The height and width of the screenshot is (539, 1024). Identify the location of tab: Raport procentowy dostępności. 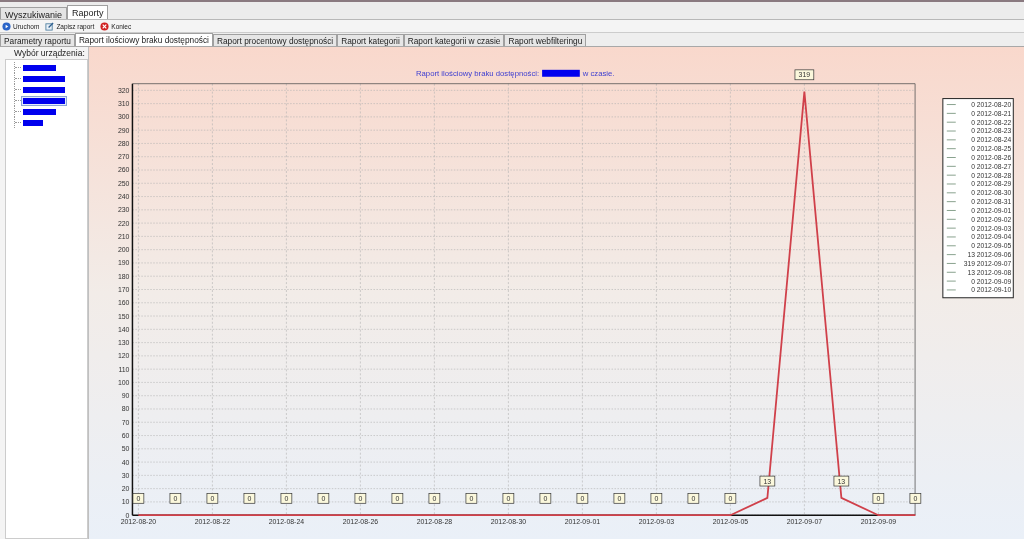
(275, 40).